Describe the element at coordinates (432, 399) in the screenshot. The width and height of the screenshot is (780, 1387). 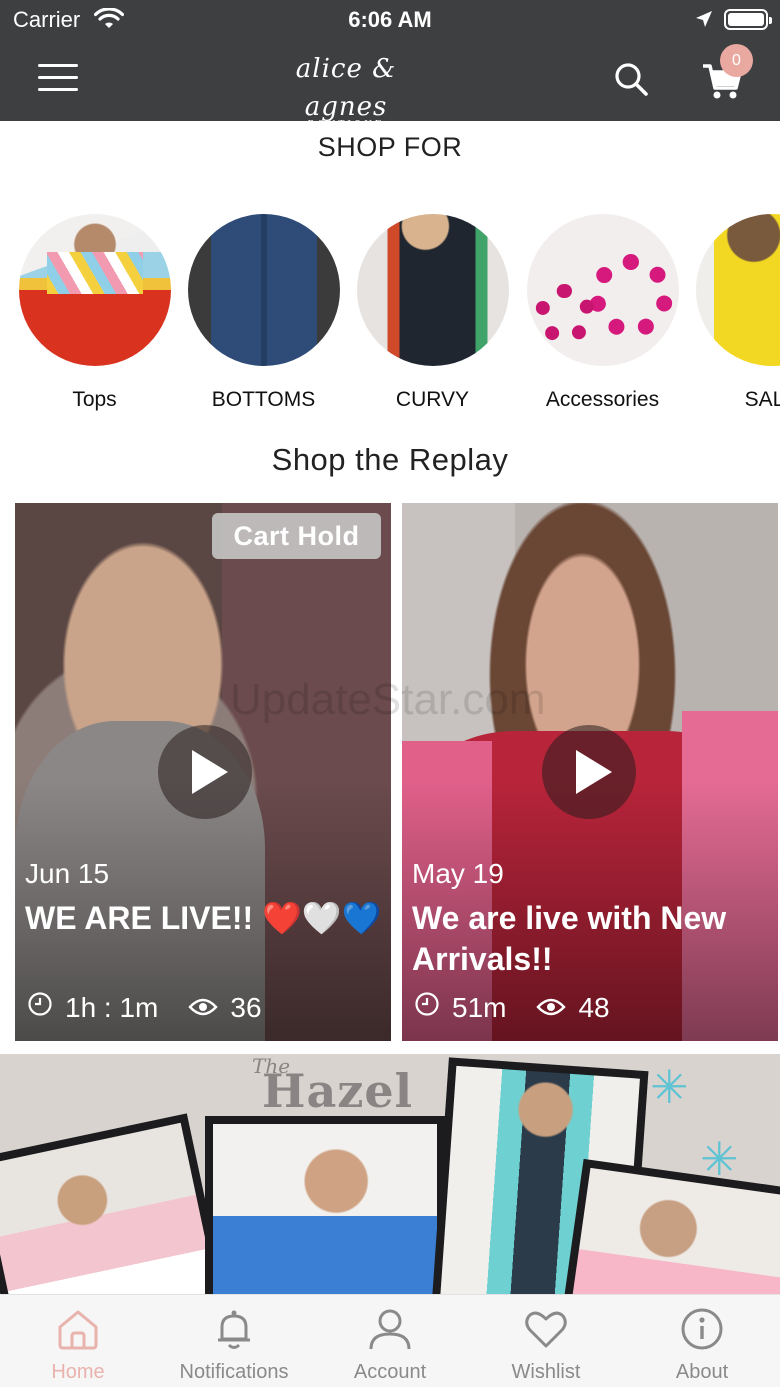
I see `category-label: CURVY` at that location.